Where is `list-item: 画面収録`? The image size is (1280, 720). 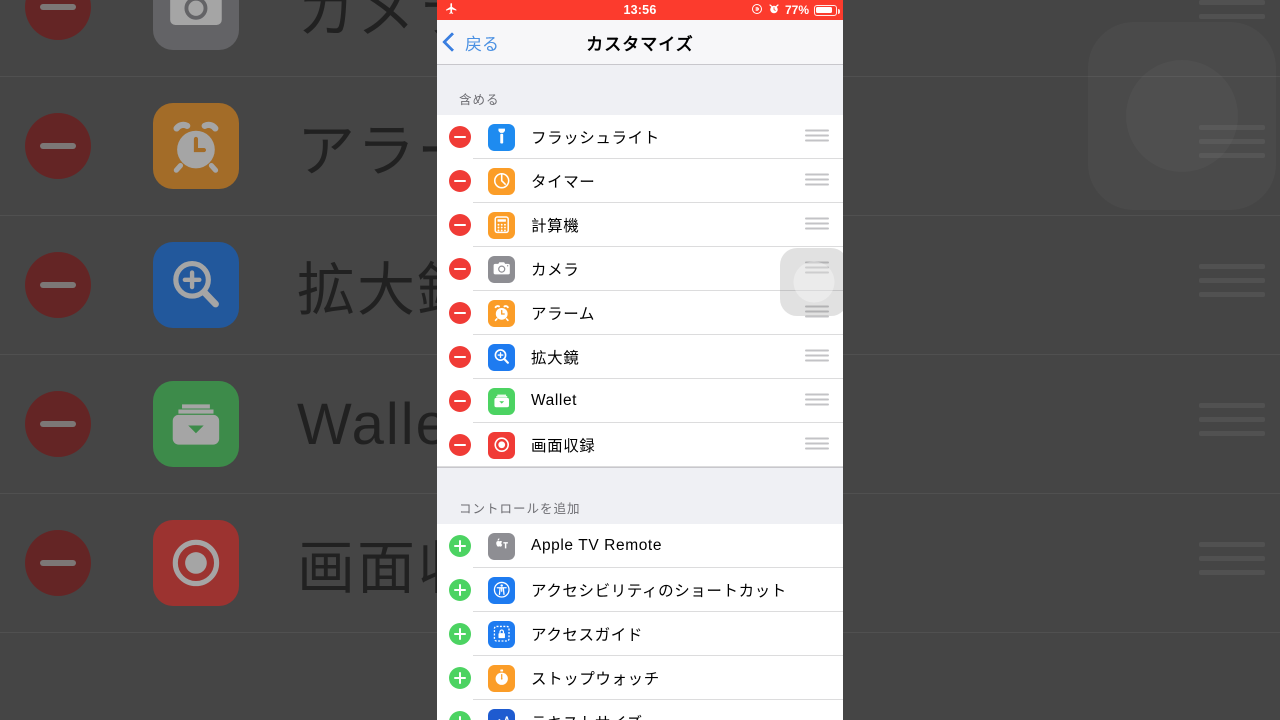 list-item: 画面収録 is located at coordinates (640, 445).